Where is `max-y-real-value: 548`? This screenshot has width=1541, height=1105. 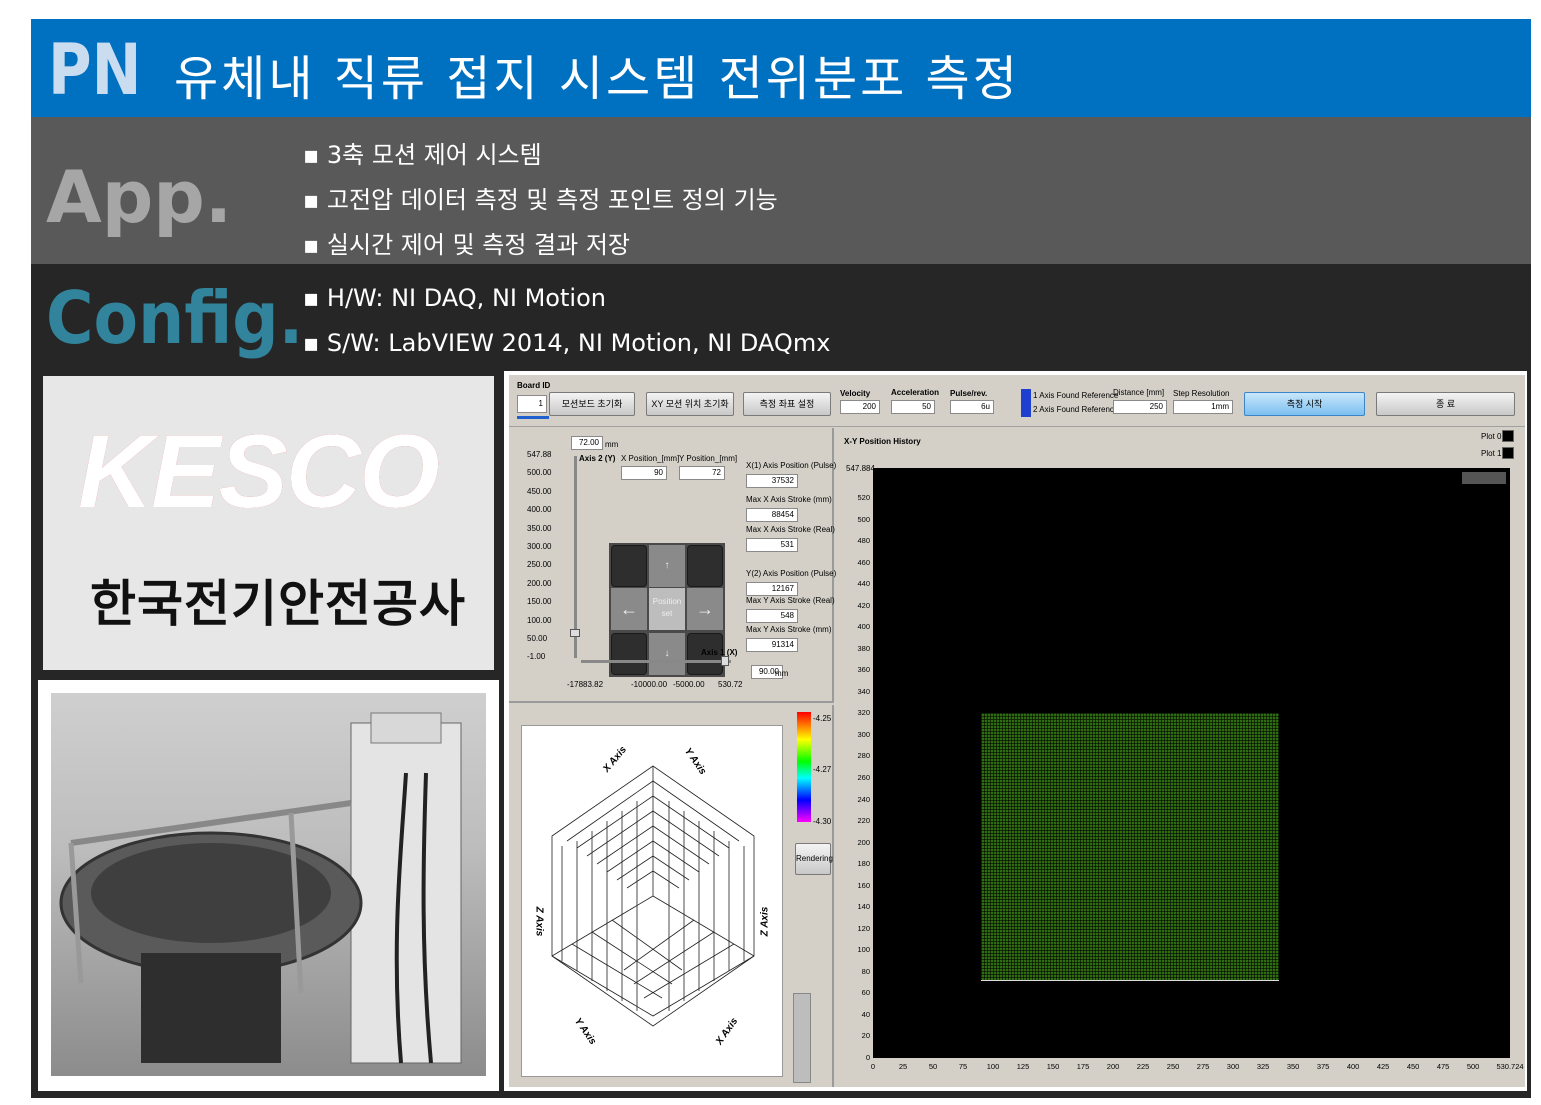
max-y-real-value: 548 is located at coordinates (772, 616).